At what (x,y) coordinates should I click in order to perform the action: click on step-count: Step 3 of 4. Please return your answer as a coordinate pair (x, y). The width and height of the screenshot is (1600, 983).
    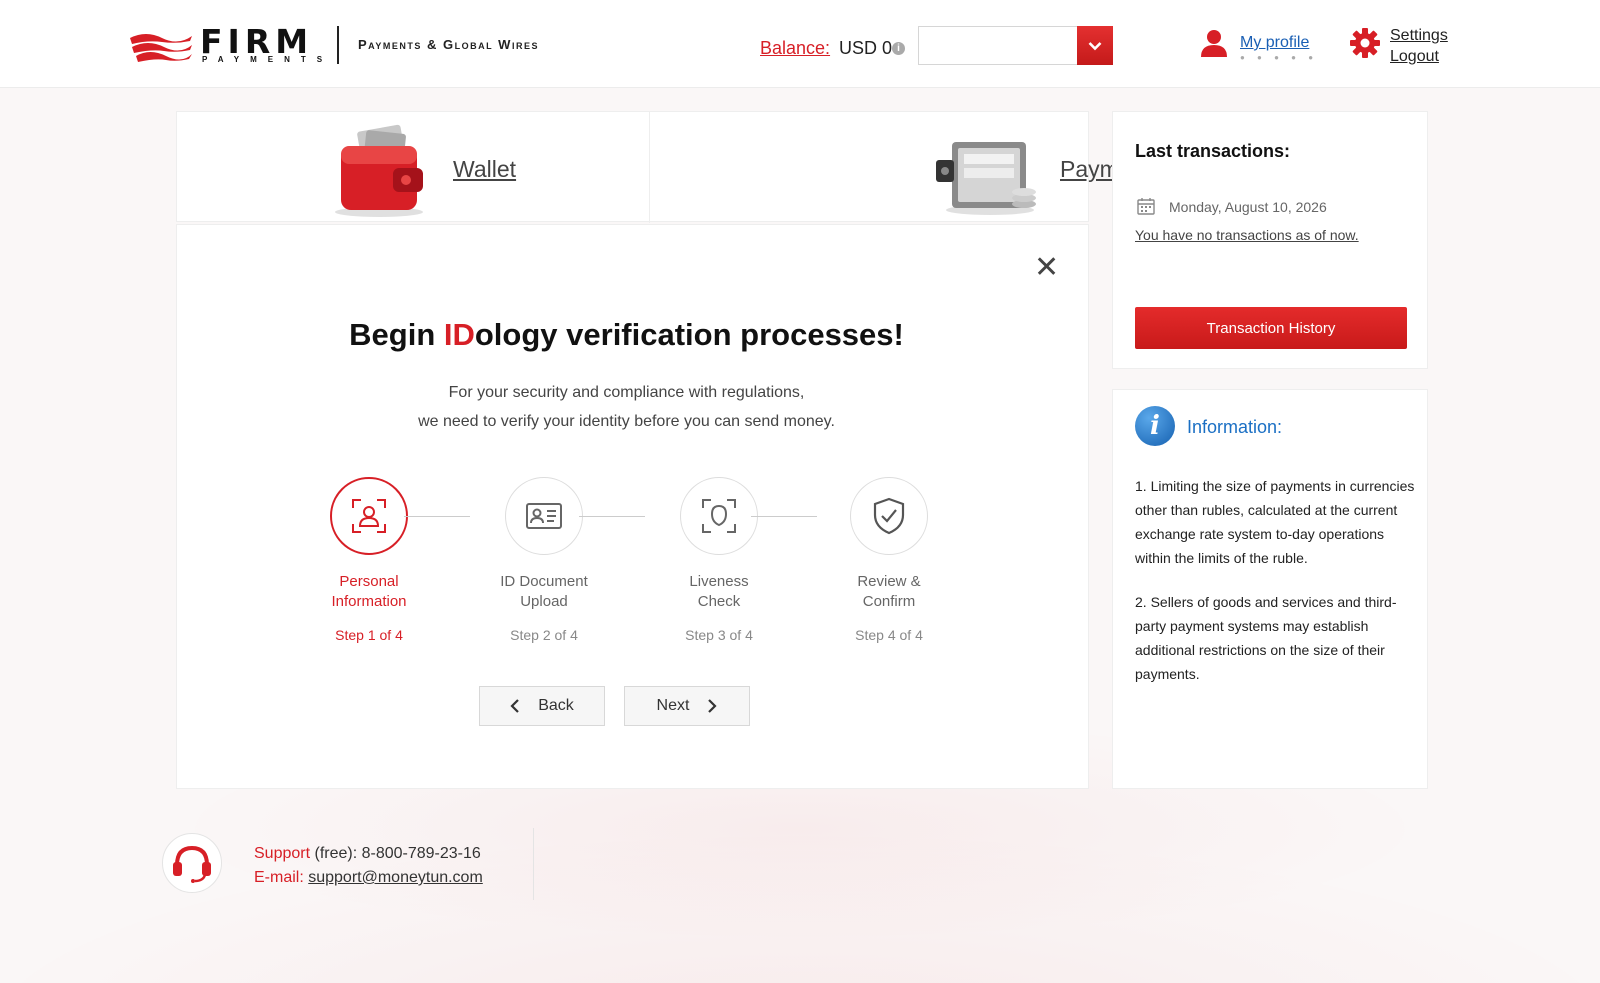
    Looking at the image, I should click on (719, 635).